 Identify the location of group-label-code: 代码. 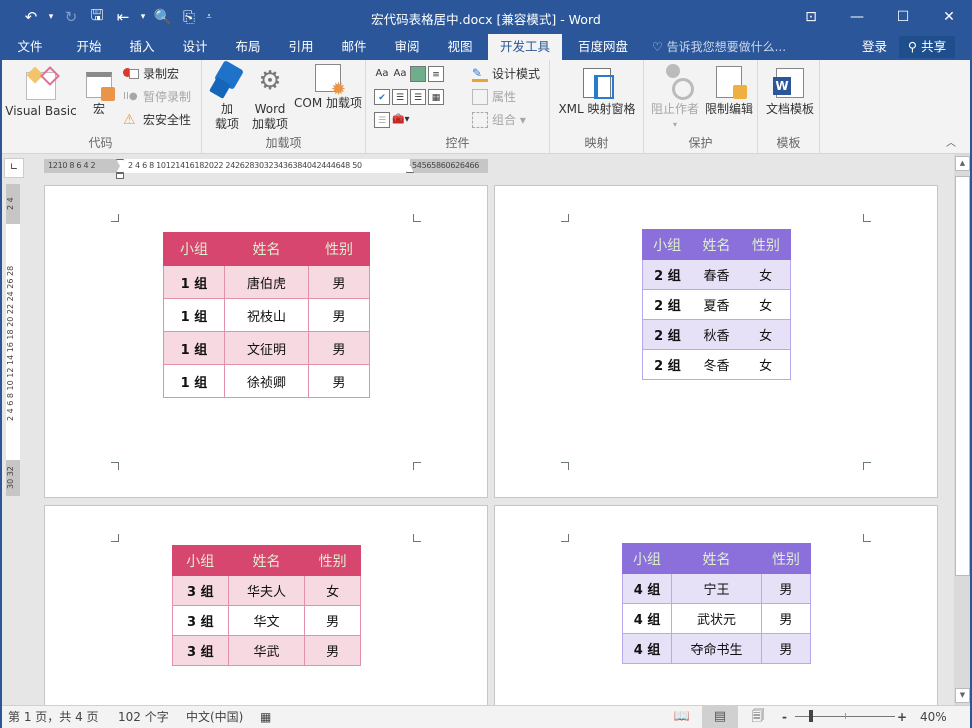
(100, 143).